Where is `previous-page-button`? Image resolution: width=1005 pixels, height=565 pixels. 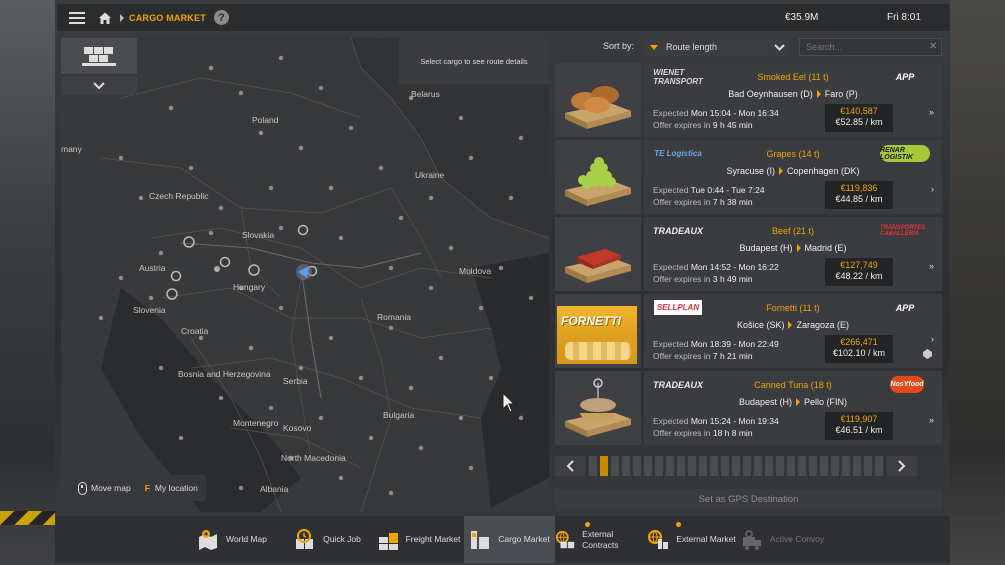 previous-page-button is located at coordinates (570, 466).